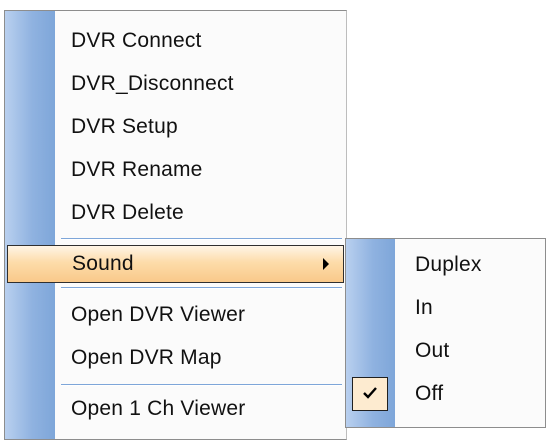  I want to click on menu-item-dvr-rename: DVR Rename, so click(175, 170).